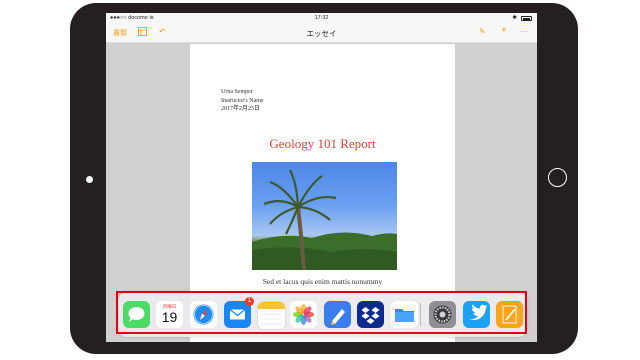  Describe the element at coordinates (524, 31) in the screenshot. I see `more-icon: ···` at that location.